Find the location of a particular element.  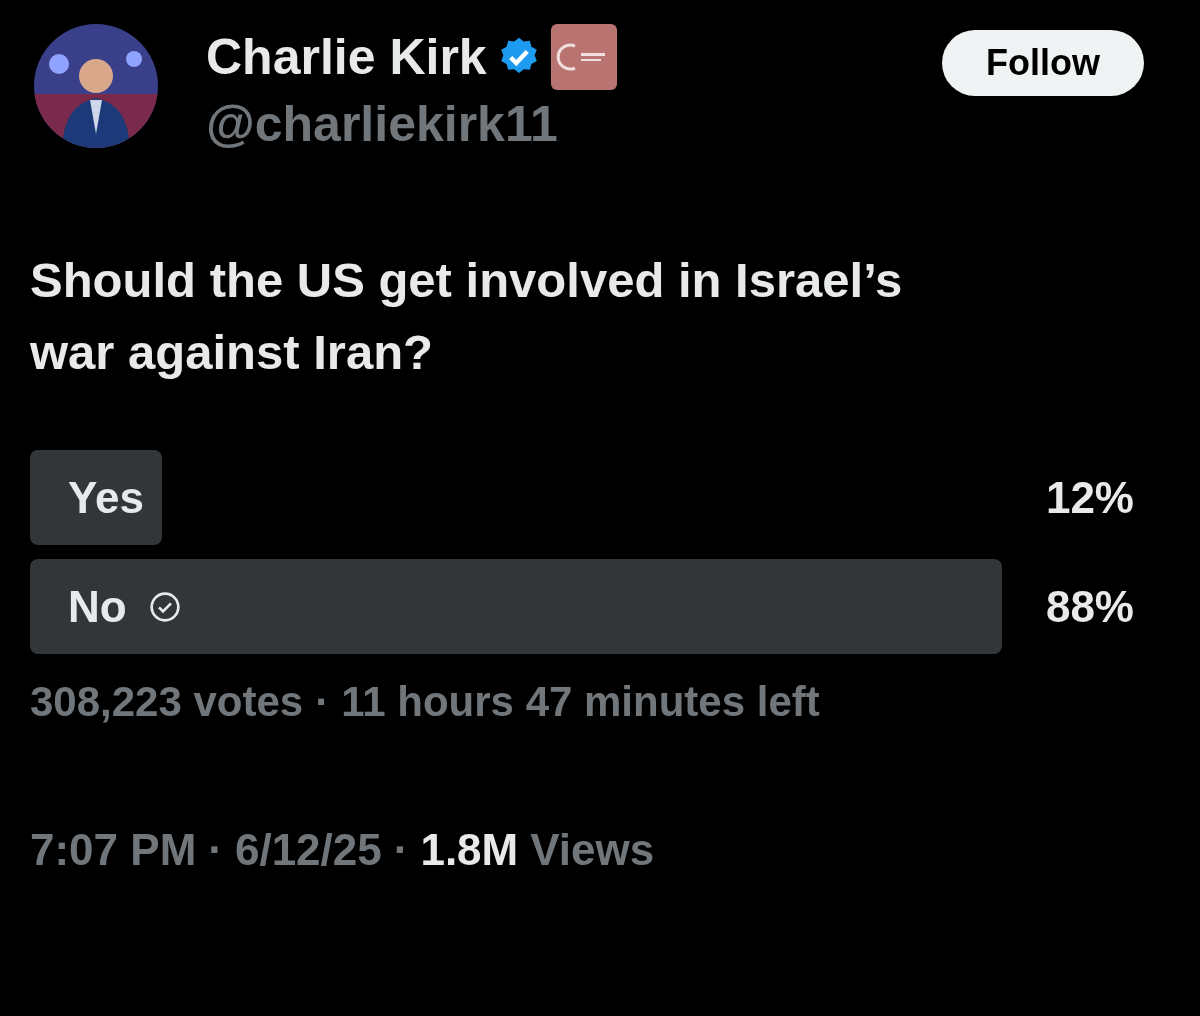

time-left: 11 hours 47 minutes left is located at coordinates (580, 702).